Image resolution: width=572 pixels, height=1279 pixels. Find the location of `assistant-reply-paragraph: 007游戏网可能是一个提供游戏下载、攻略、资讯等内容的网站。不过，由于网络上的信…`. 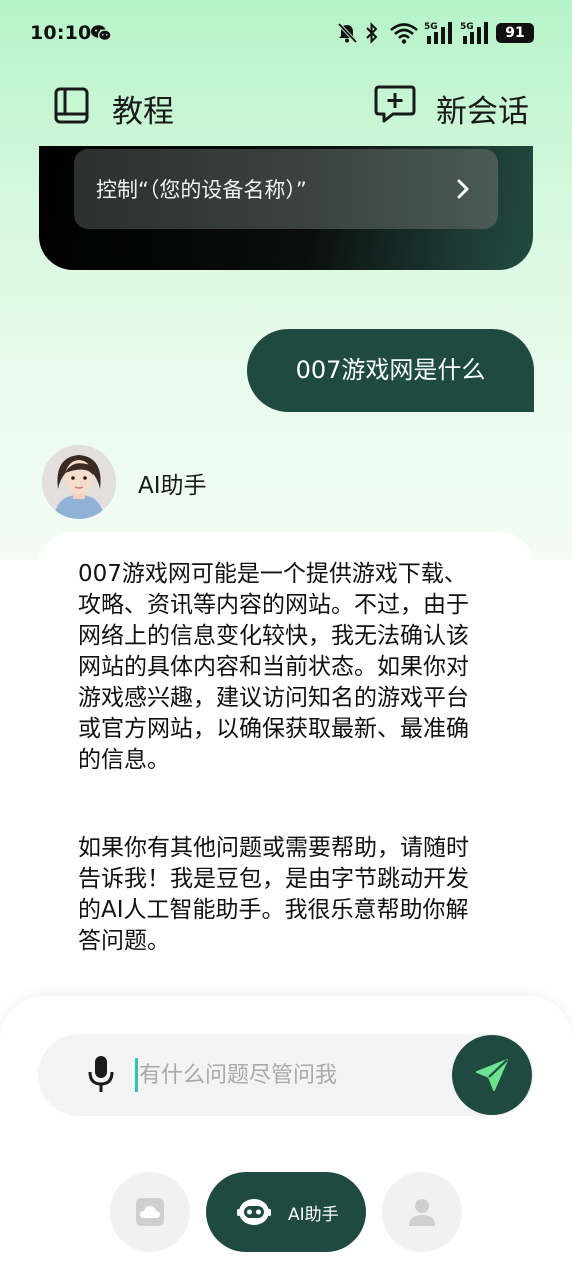

assistant-reply-paragraph: 007游戏网可能是一个提供游戏下载、攻略、资讯等内容的网站。不过，由于网络上的信… is located at coordinates (273, 667).